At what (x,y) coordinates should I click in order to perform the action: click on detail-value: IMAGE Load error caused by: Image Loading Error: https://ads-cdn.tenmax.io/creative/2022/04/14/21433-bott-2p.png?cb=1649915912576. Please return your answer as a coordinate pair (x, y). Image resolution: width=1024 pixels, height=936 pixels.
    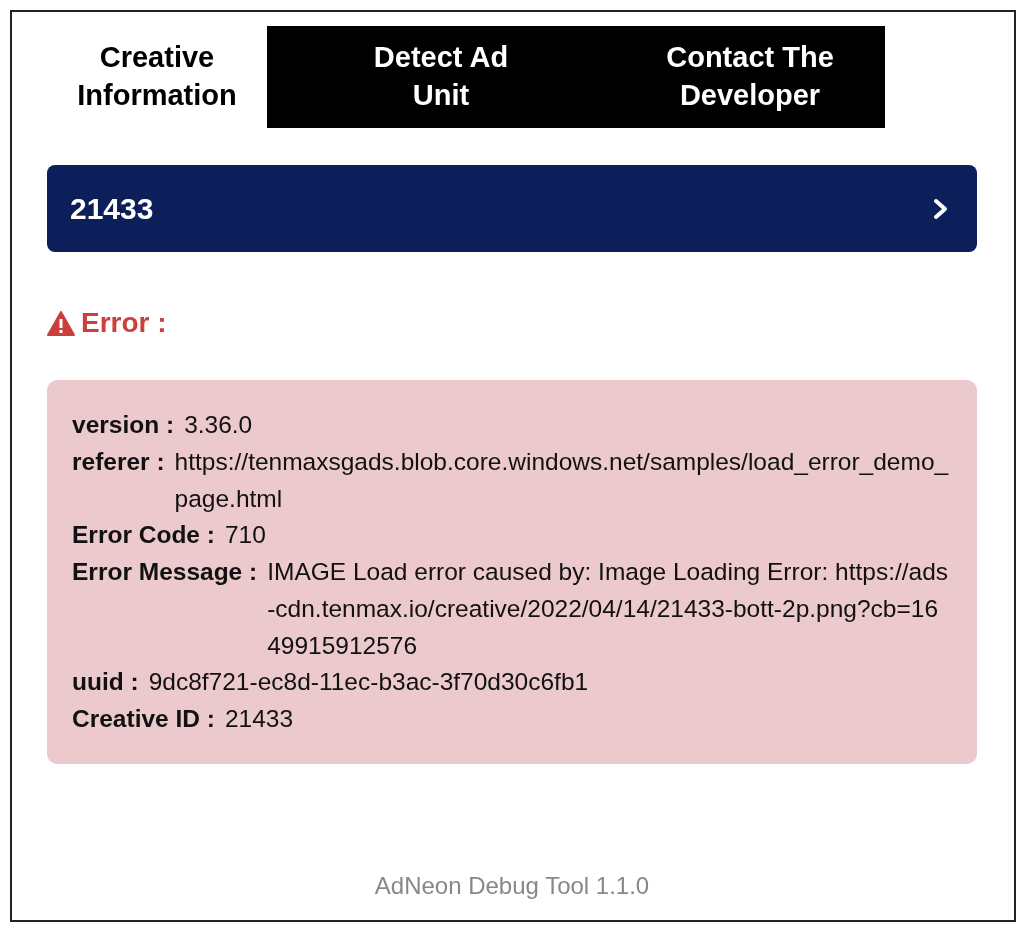
    Looking at the image, I should click on (608, 609).